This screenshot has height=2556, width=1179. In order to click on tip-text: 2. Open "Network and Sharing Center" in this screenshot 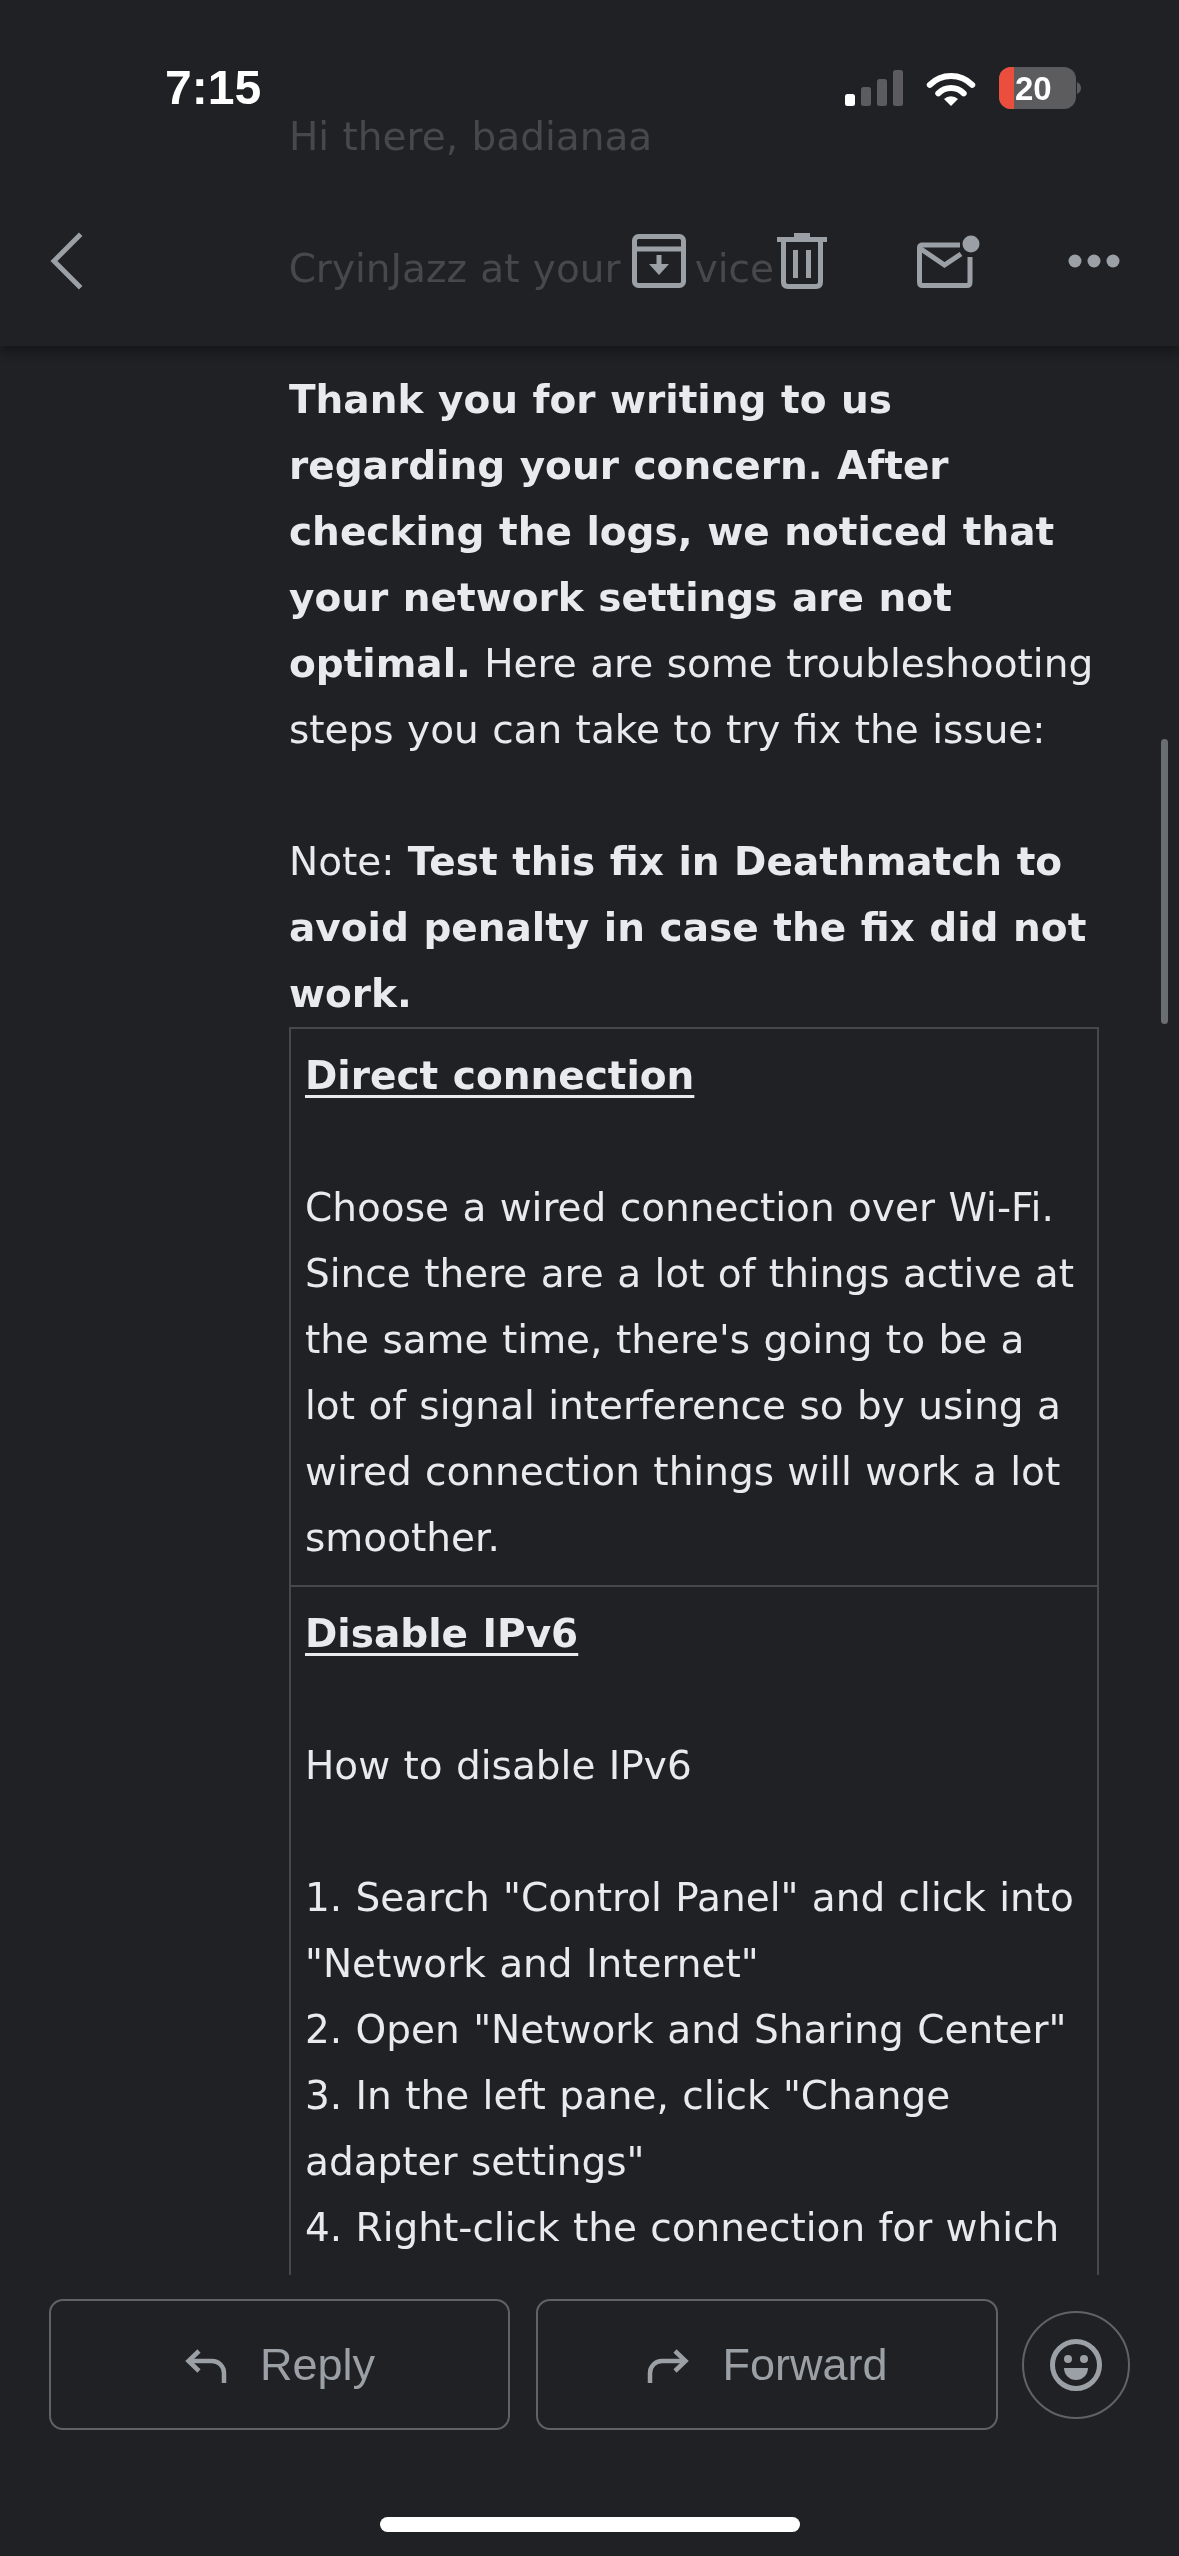, I will do `click(686, 2030)`.